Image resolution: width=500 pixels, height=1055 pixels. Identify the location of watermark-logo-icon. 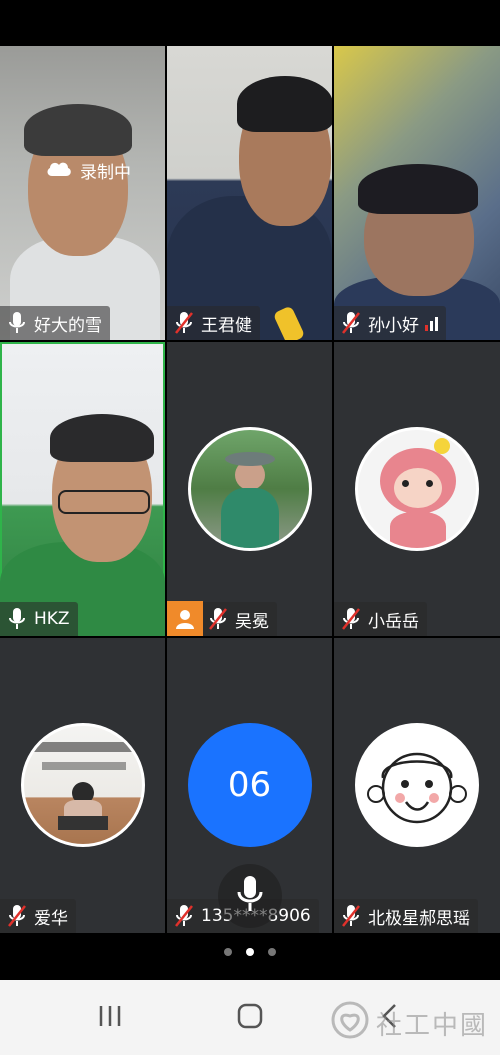
(350, 1023).